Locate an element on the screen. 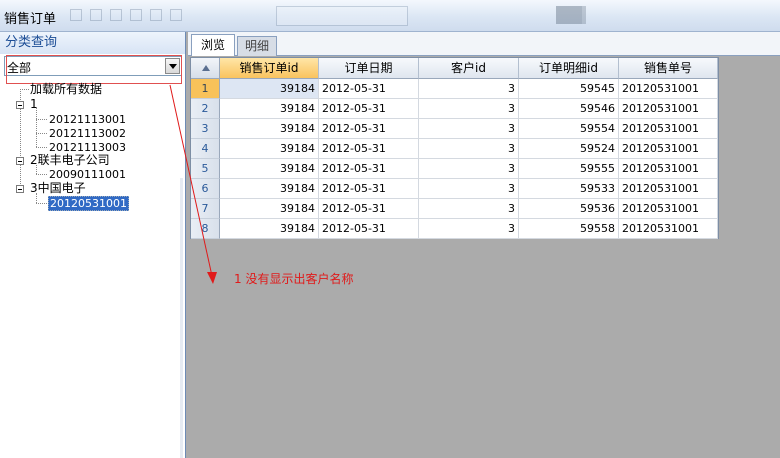 This screenshot has width=780, height=458. row-header: 1 is located at coordinates (205, 89).